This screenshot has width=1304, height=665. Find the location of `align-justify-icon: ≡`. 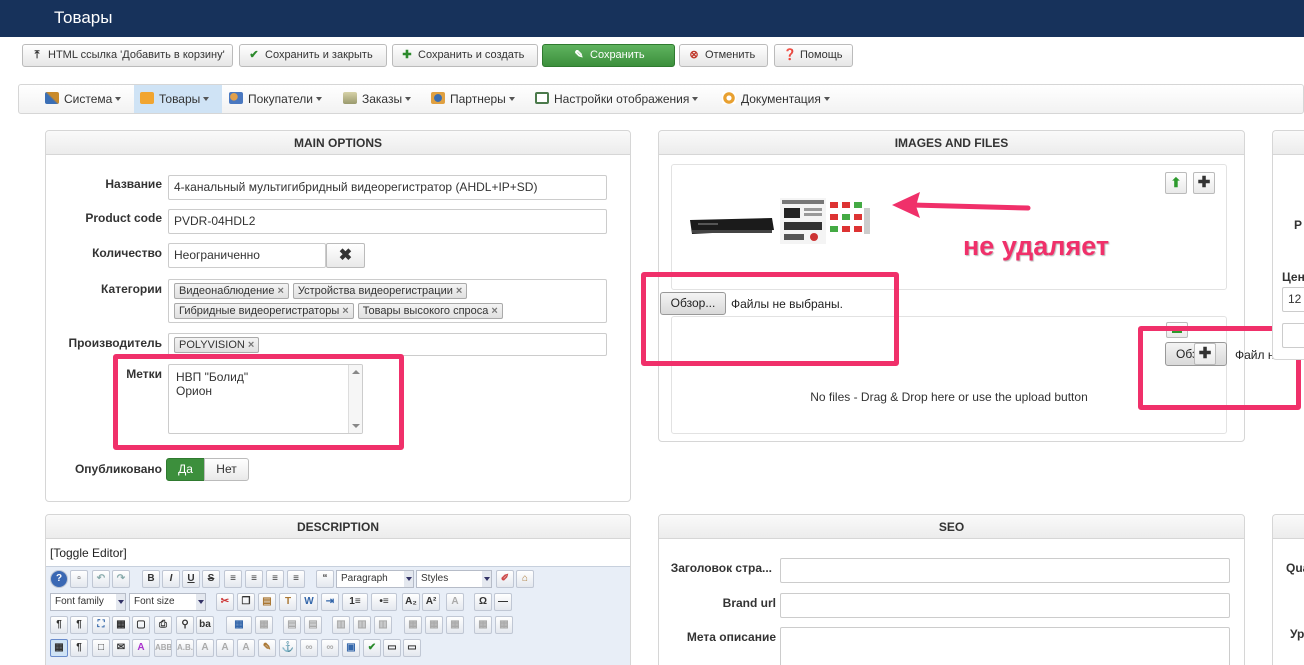

align-justify-icon: ≡ is located at coordinates (233, 579).